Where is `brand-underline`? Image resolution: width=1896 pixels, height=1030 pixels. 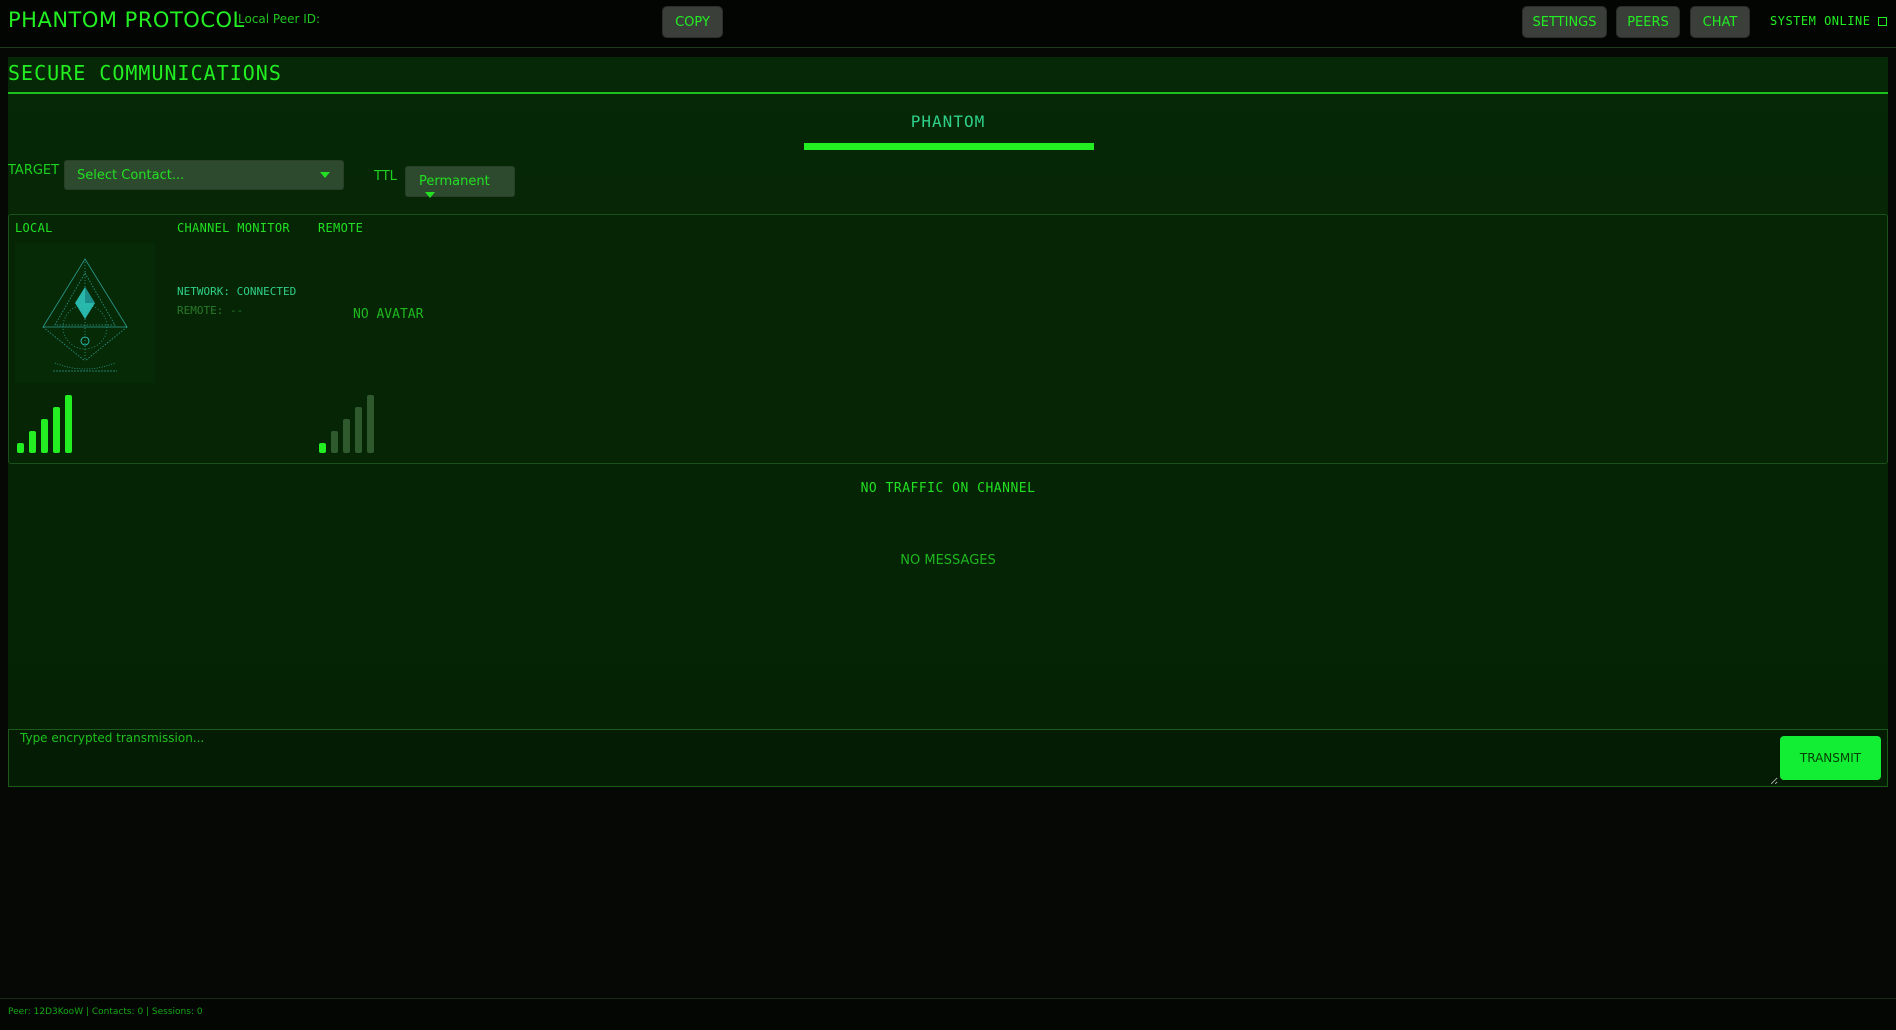 brand-underline is located at coordinates (949, 146).